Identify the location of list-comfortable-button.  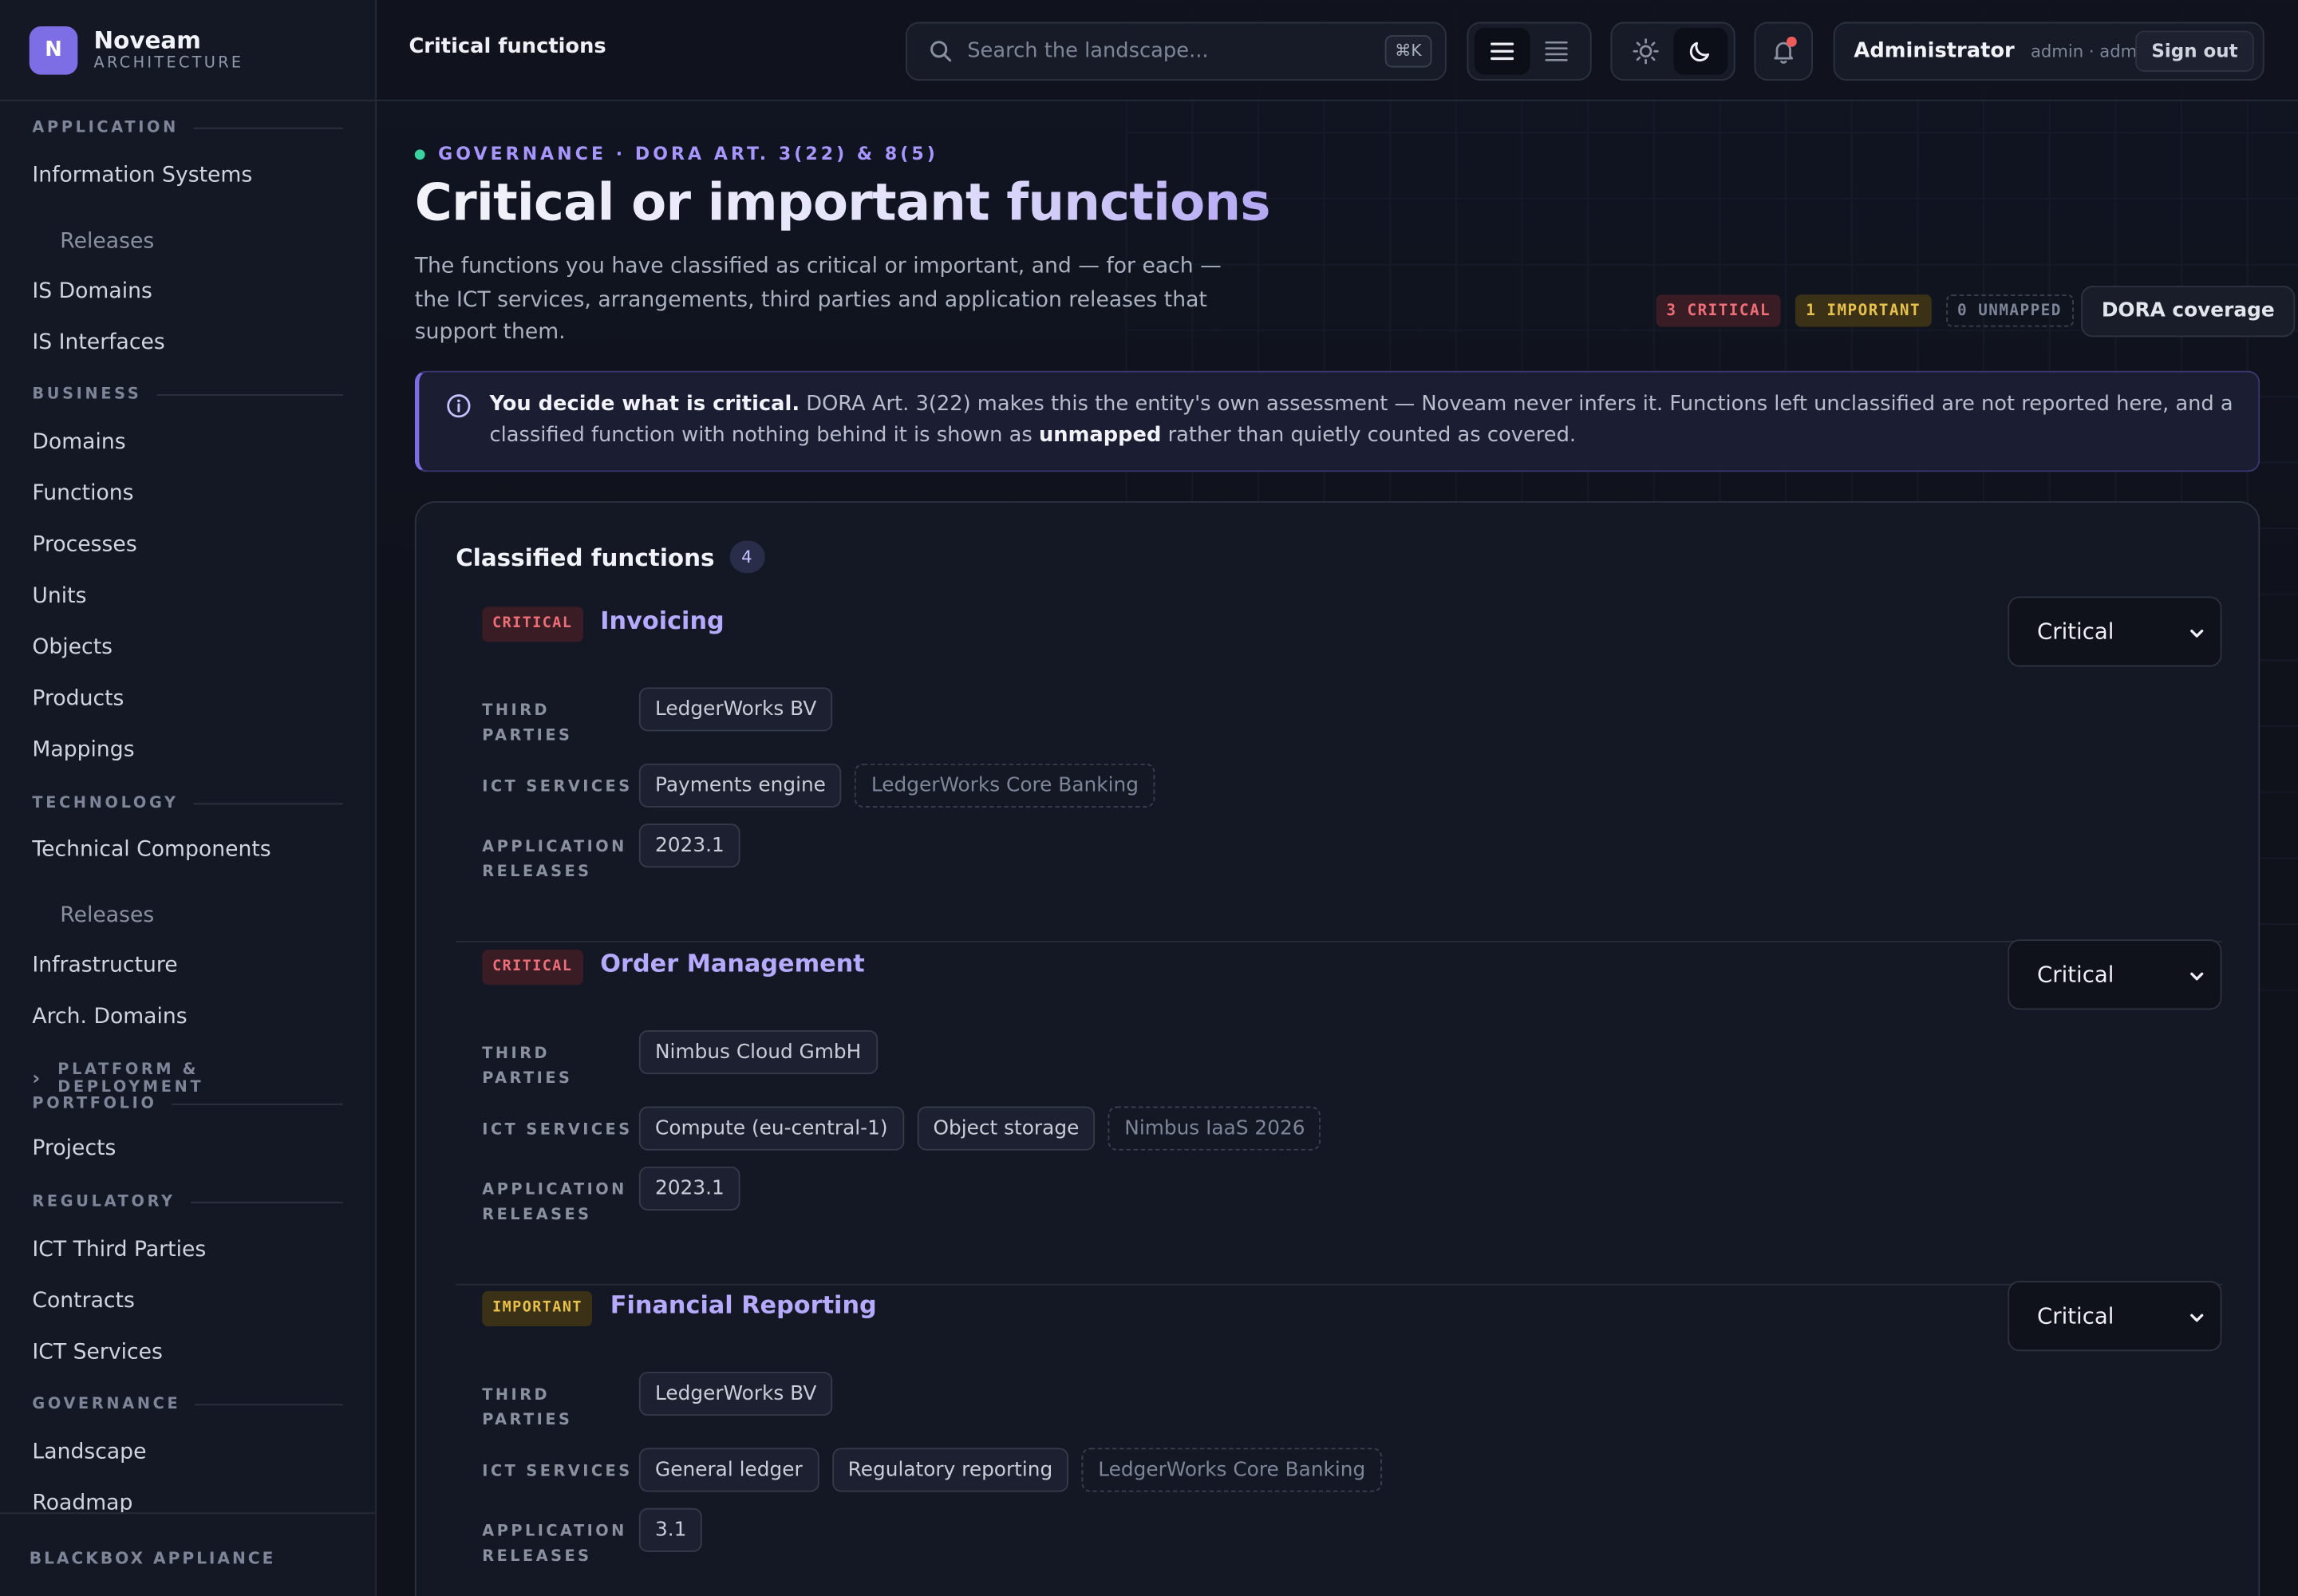
(1502, 51).